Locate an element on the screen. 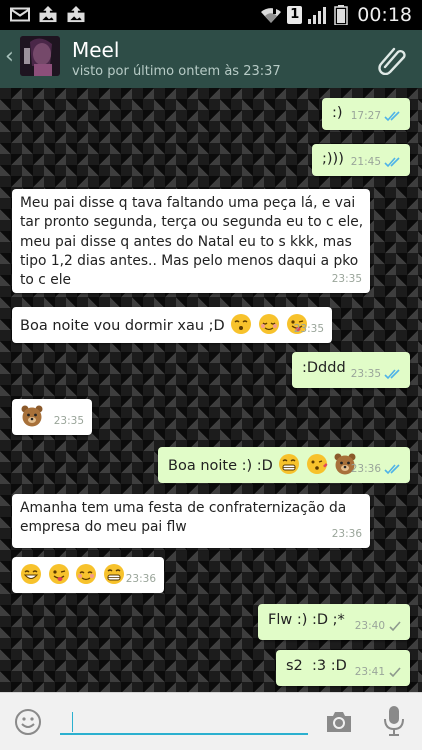 This screenshot has width=422, height=750. message-emoji-row is located at coordinates (72, 574).